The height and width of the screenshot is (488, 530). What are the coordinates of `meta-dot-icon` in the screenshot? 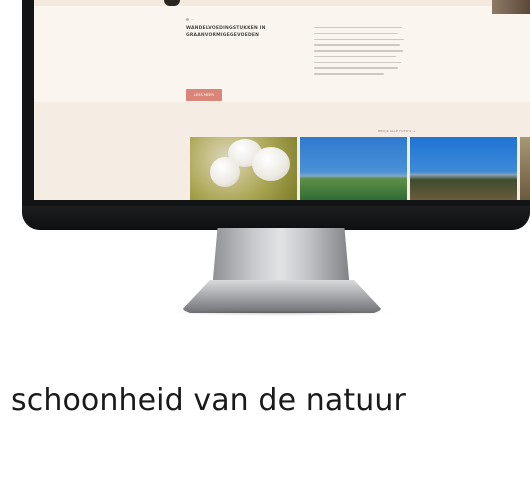 It's located at (187, 19).